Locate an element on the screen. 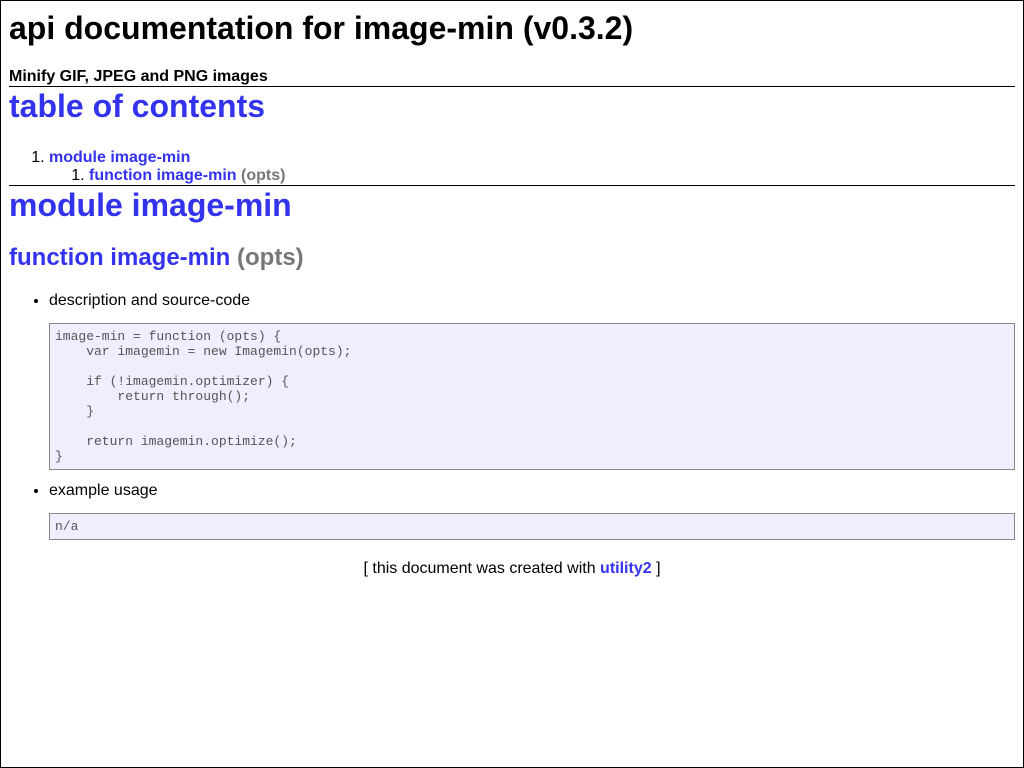  list-item-example: example usage n/a is located at coordinates (532, 511).